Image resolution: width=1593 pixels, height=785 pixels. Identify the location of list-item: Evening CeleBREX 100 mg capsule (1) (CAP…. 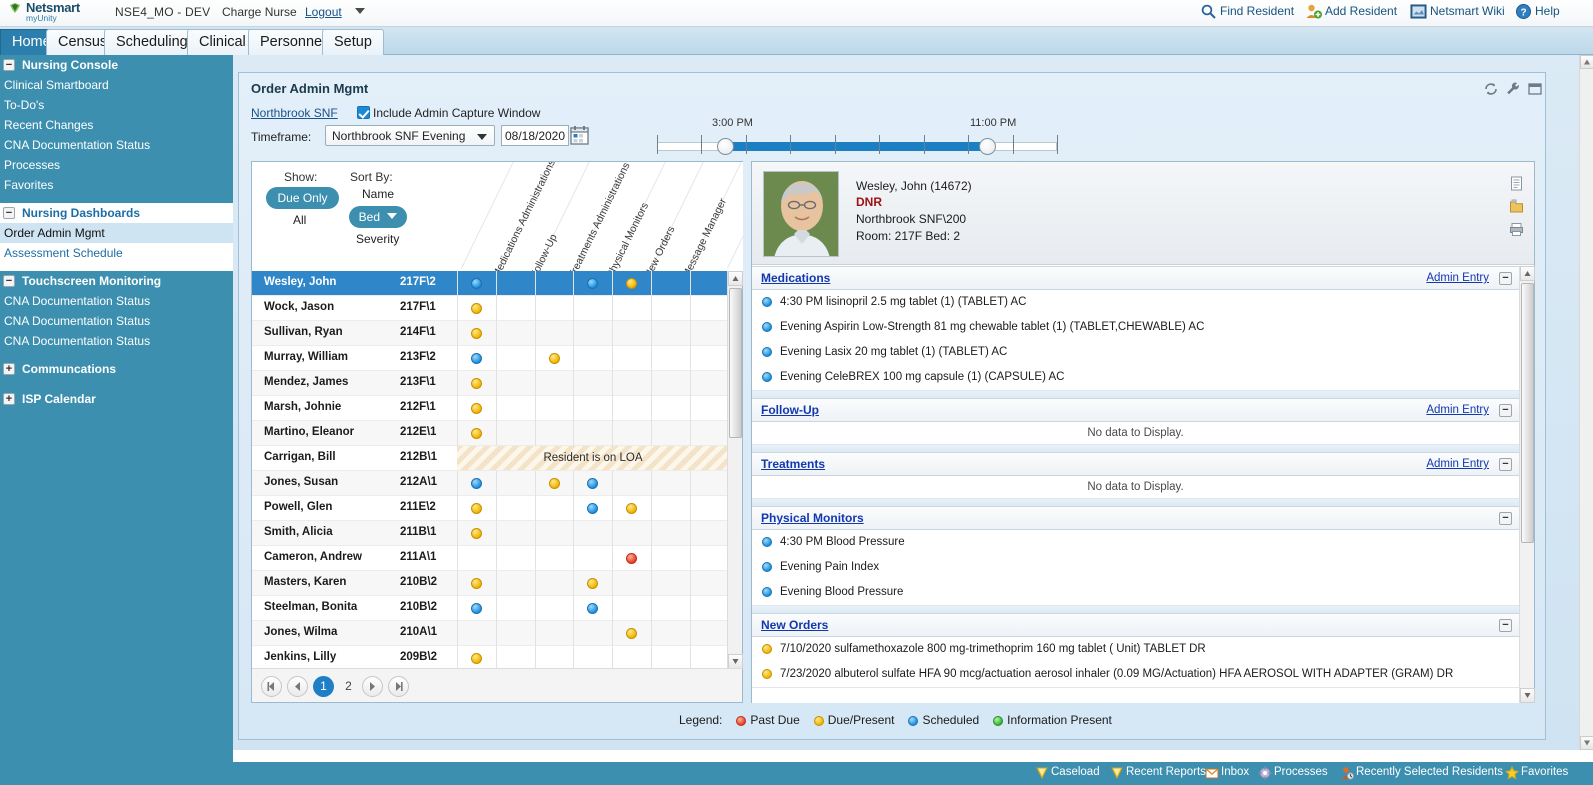
(1135, 377).